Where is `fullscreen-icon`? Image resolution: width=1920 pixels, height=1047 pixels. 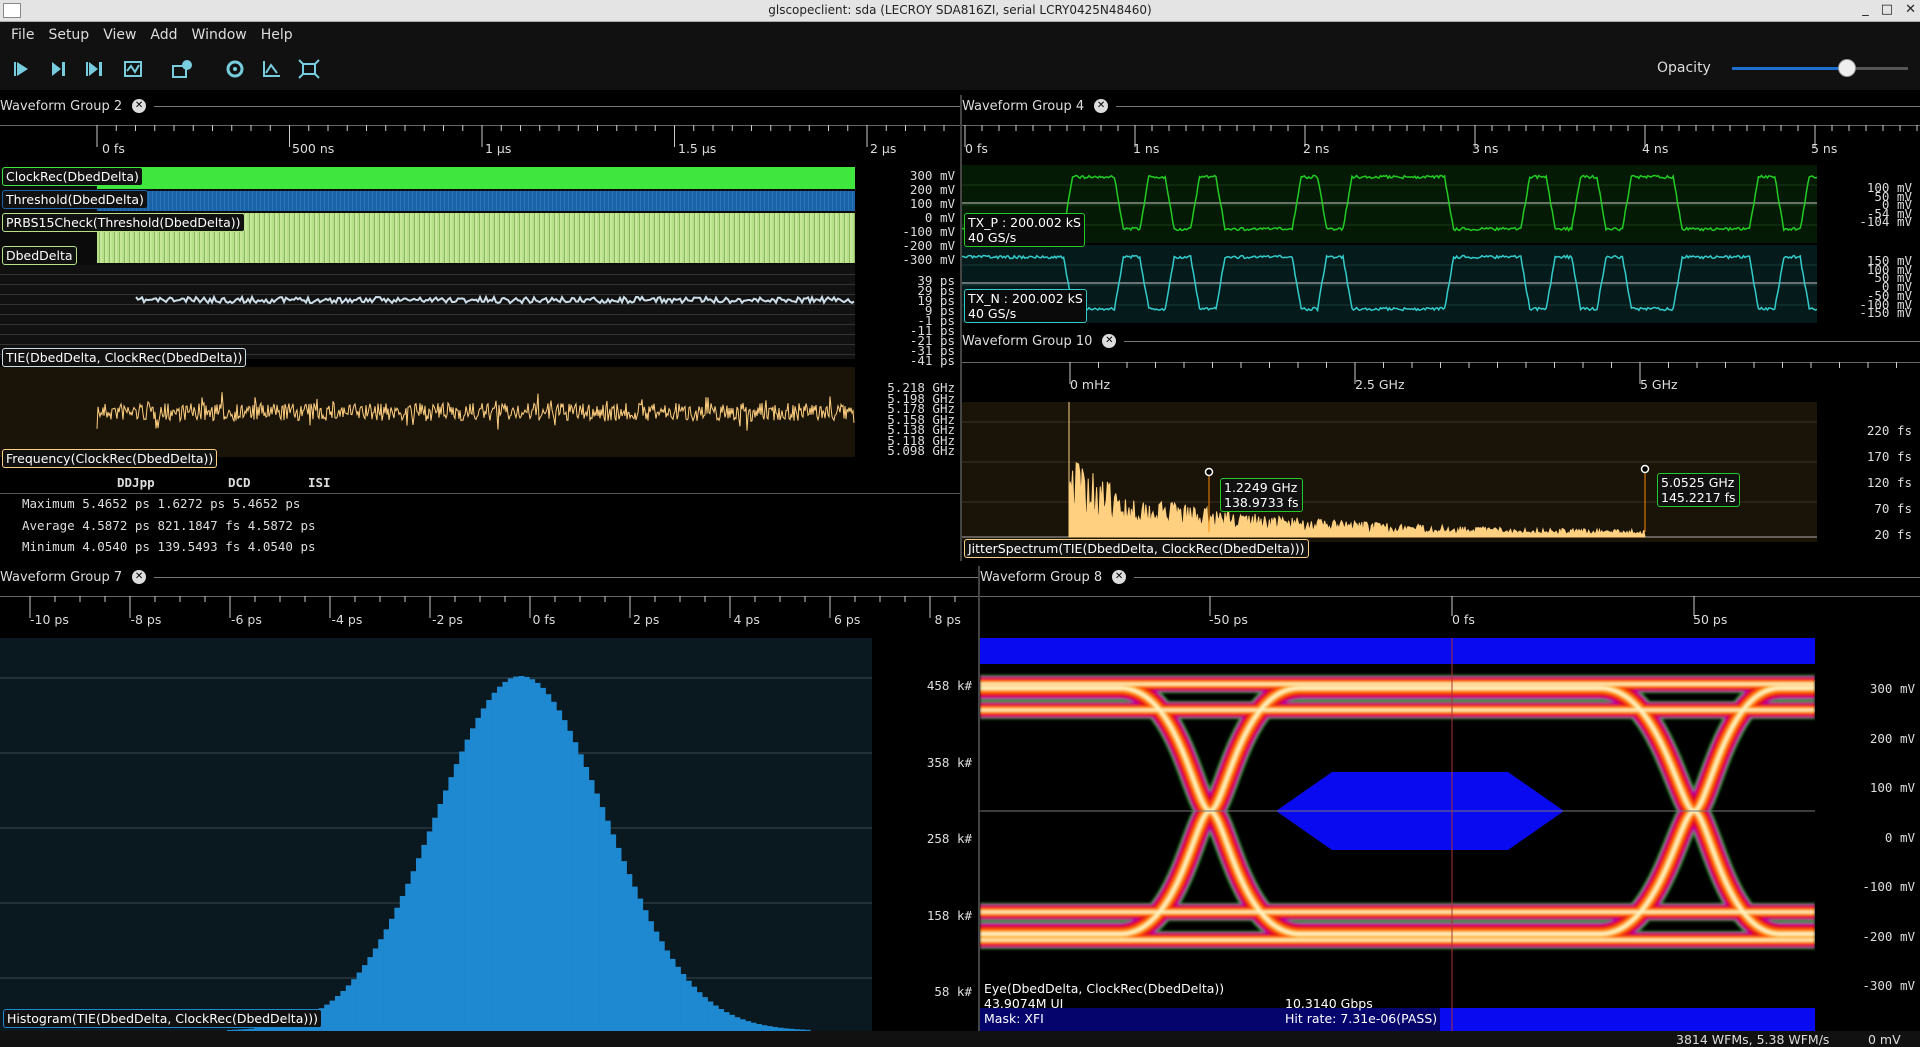
fullscreen-icon is located at coordinates (309, 69).